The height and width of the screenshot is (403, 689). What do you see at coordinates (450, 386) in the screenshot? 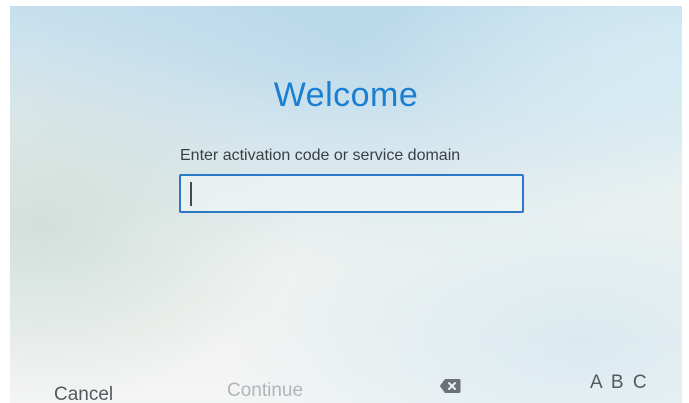
I see `backspace-icon` at bounding box center [450, 386].